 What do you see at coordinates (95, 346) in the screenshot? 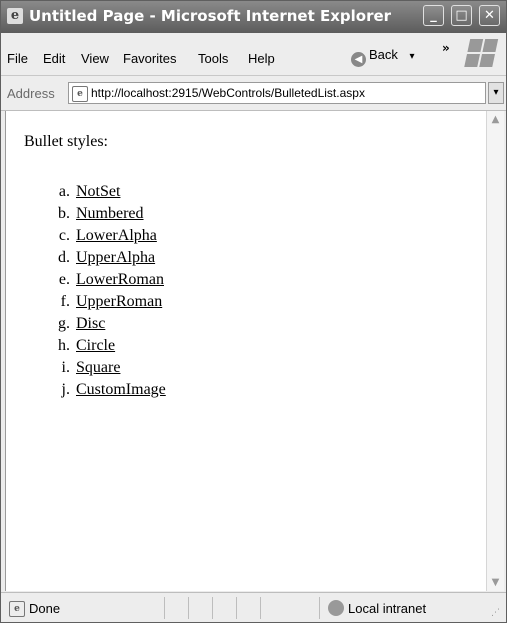
I see `link-circle: Circle` at bounding box center [95, 346].